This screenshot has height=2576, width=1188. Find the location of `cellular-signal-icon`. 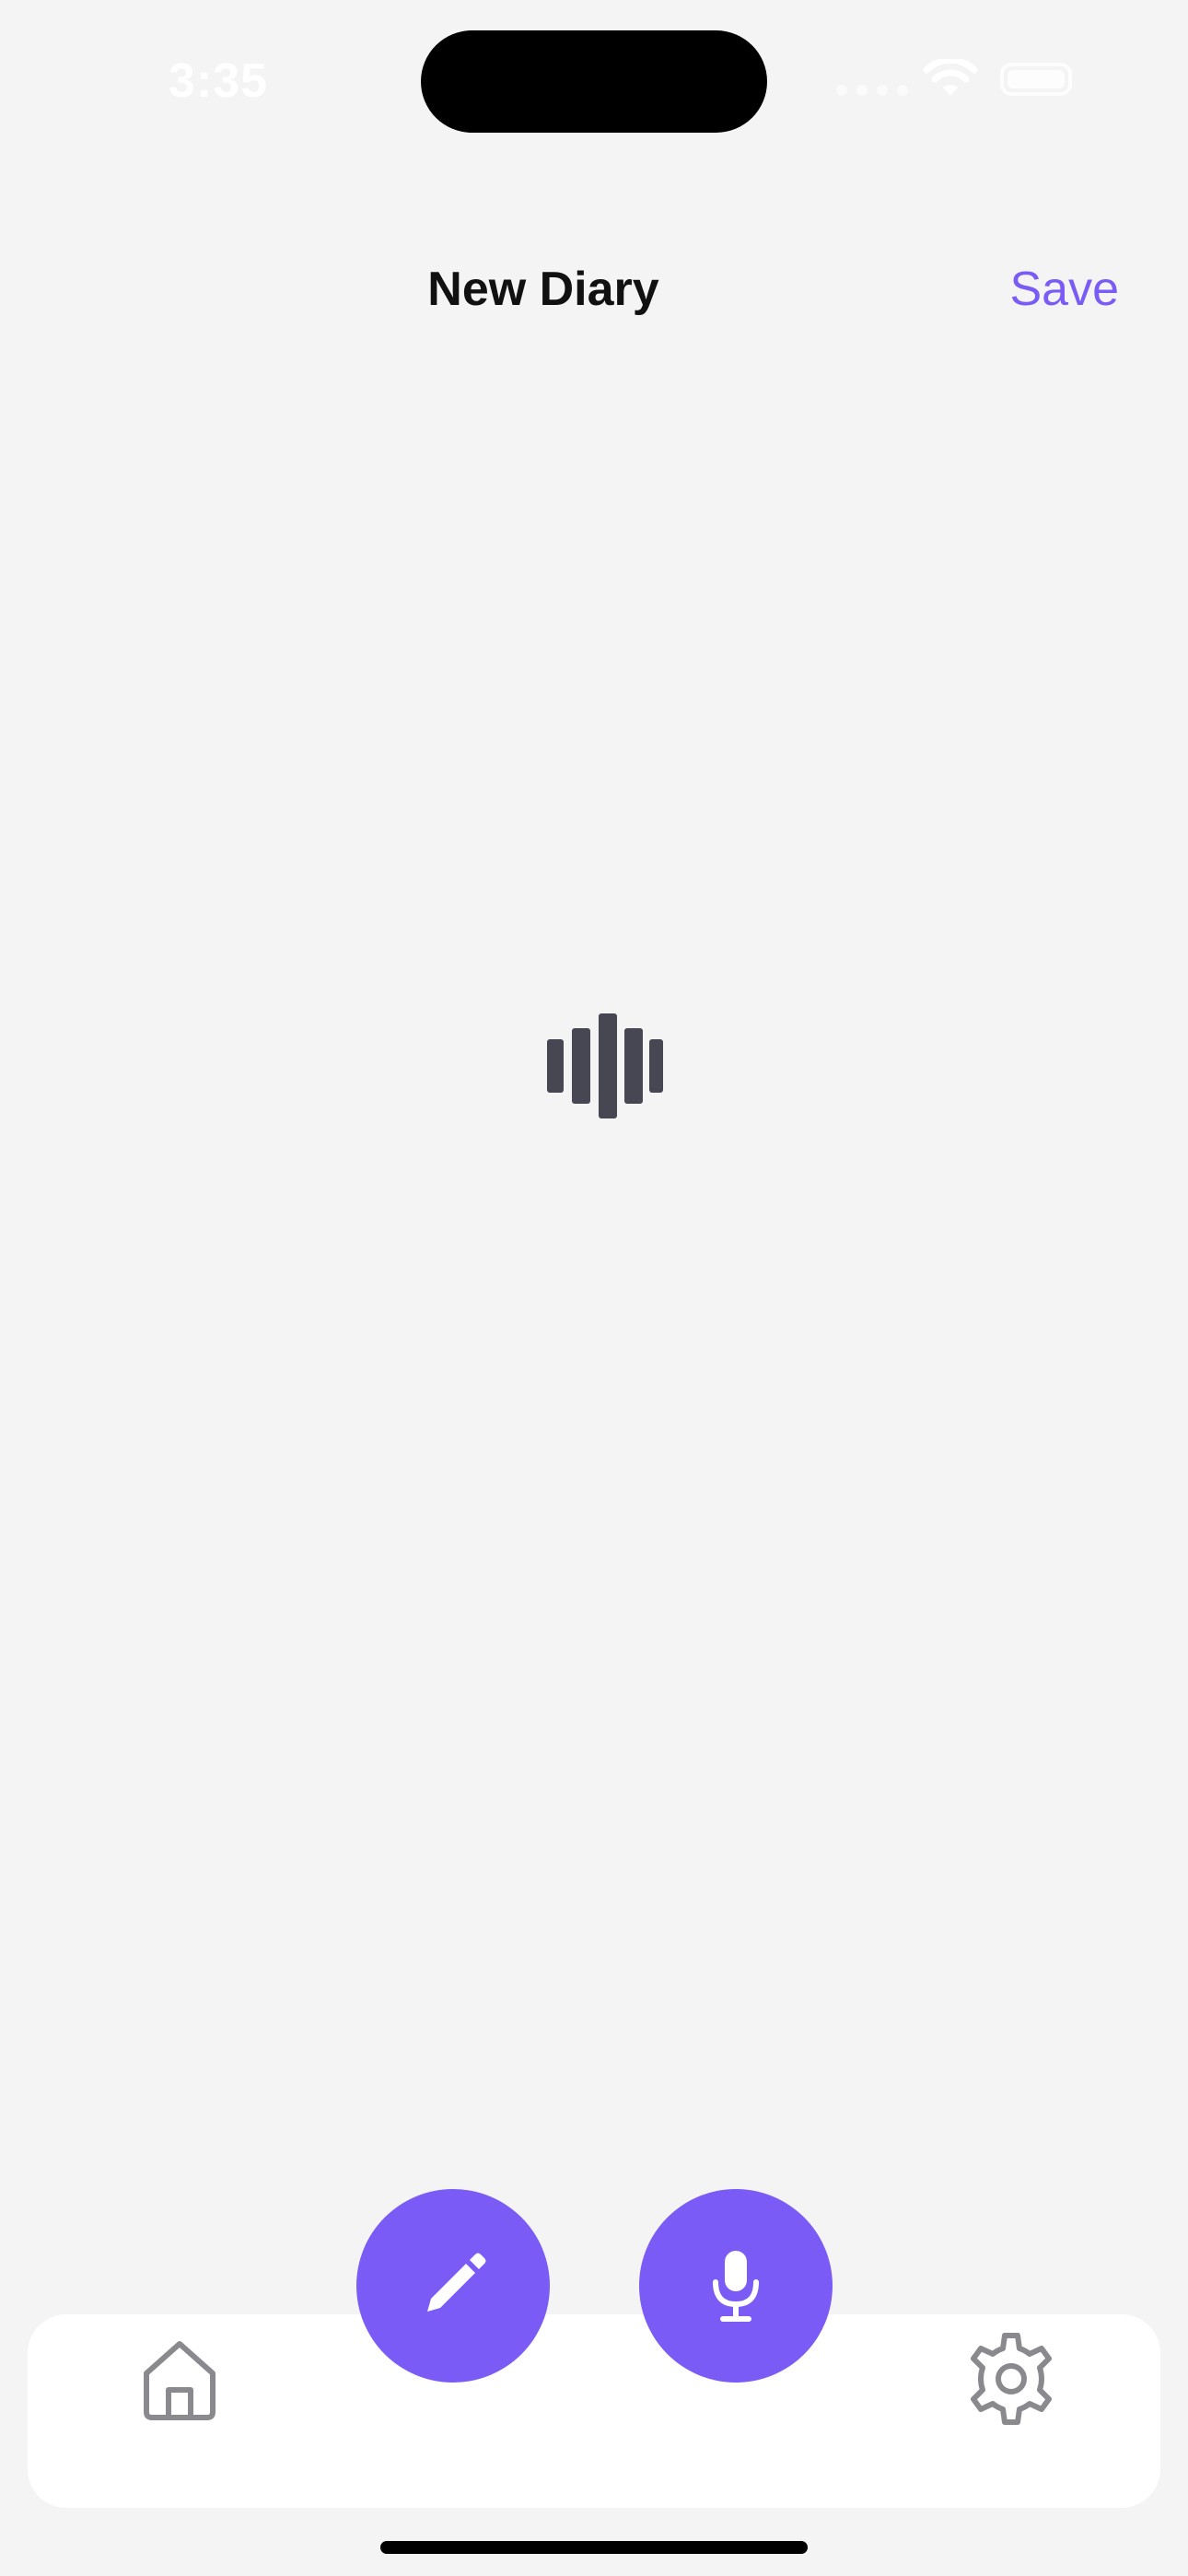

cellular-signal-icon is located at coordinates (872, 90).